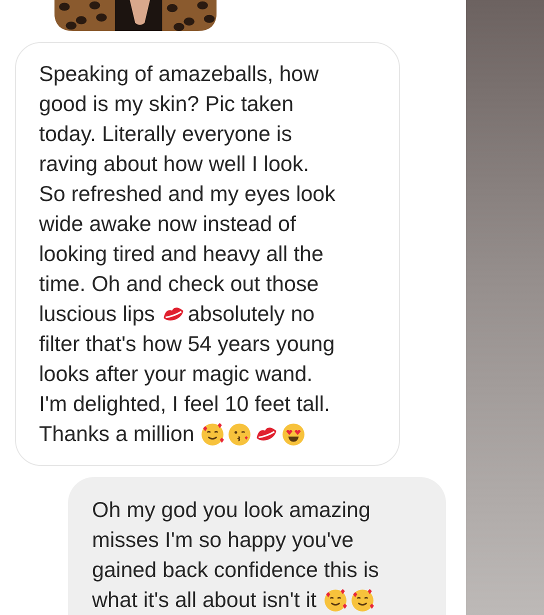  What do you see at coordinates (187, 194) in the screenshot?
I see `message-text: So refreshed and my eyes look` at bounding box center [187, 194].